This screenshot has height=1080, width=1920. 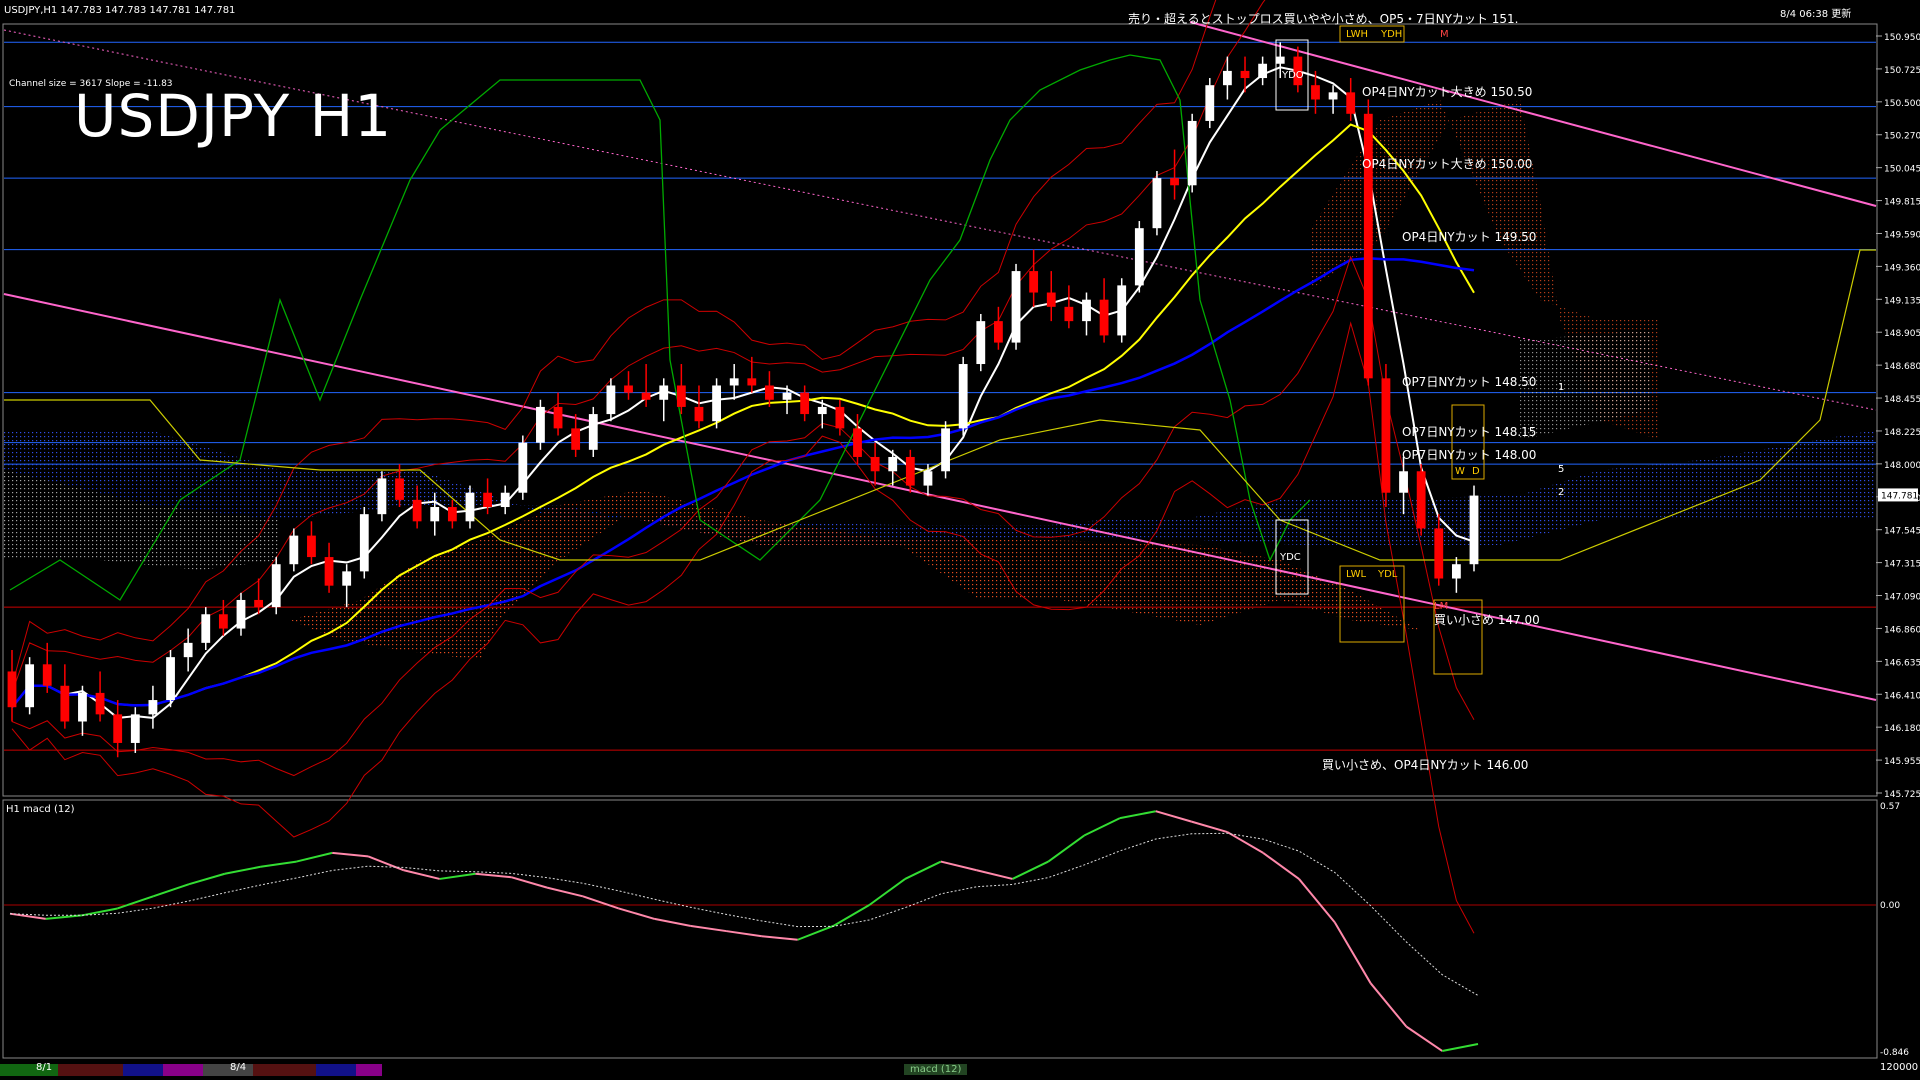 What do you see at coordinates (1441, 606) in the screenshot?
I see `label-lm: LM` at bounding box center [1441, 606].